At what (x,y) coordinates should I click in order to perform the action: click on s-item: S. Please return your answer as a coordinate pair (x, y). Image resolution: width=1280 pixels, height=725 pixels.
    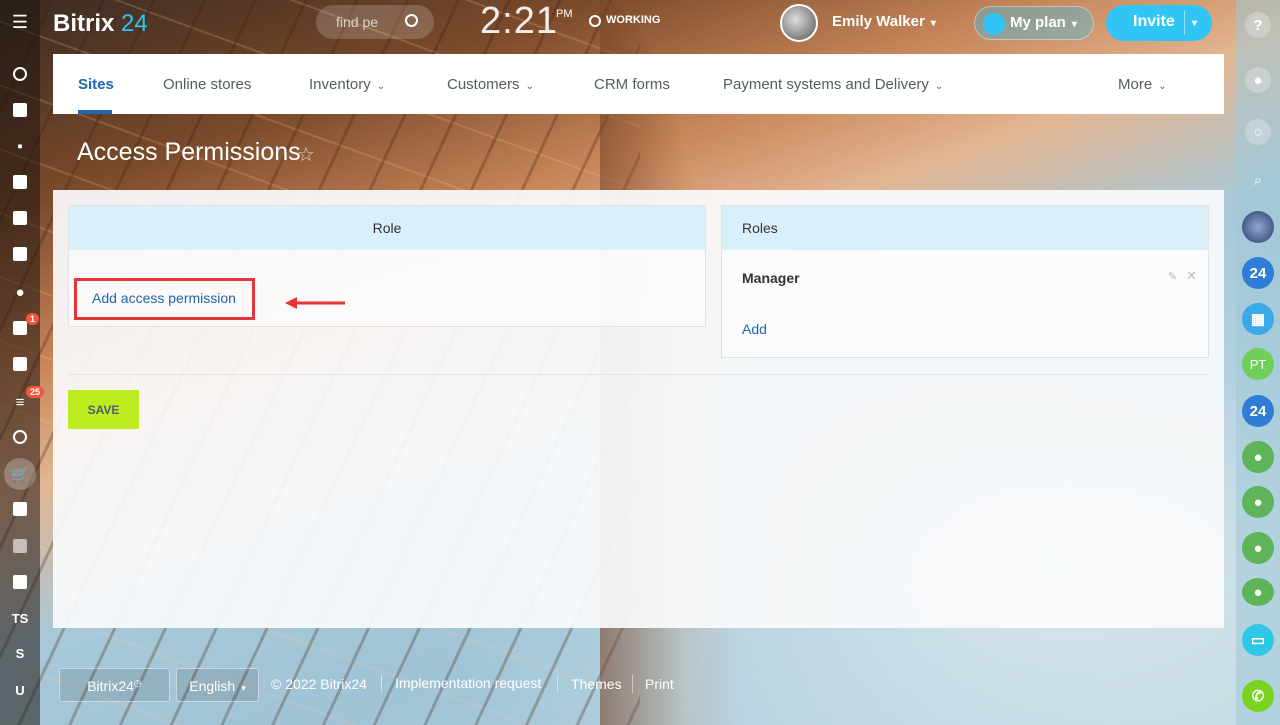
    Looking at the image, I should click on (20, 653).